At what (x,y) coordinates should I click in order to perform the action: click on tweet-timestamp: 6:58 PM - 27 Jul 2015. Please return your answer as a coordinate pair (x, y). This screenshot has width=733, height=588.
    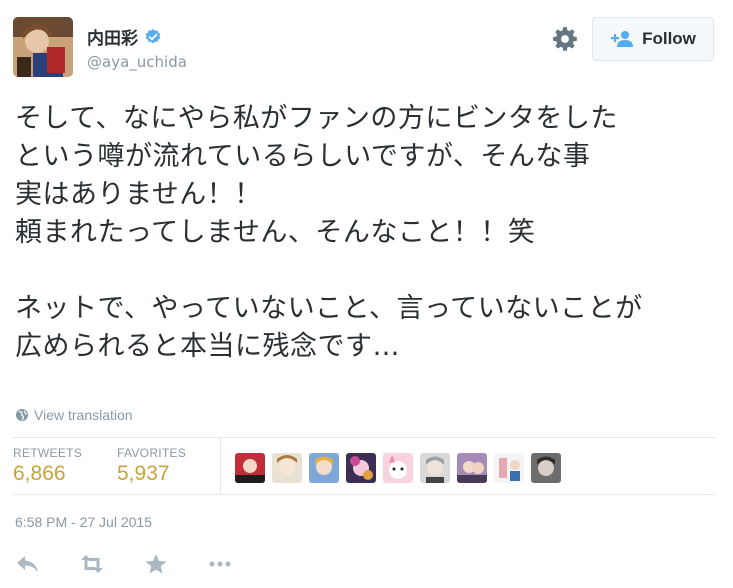
    Looking at the image, I should click on (83, 522).